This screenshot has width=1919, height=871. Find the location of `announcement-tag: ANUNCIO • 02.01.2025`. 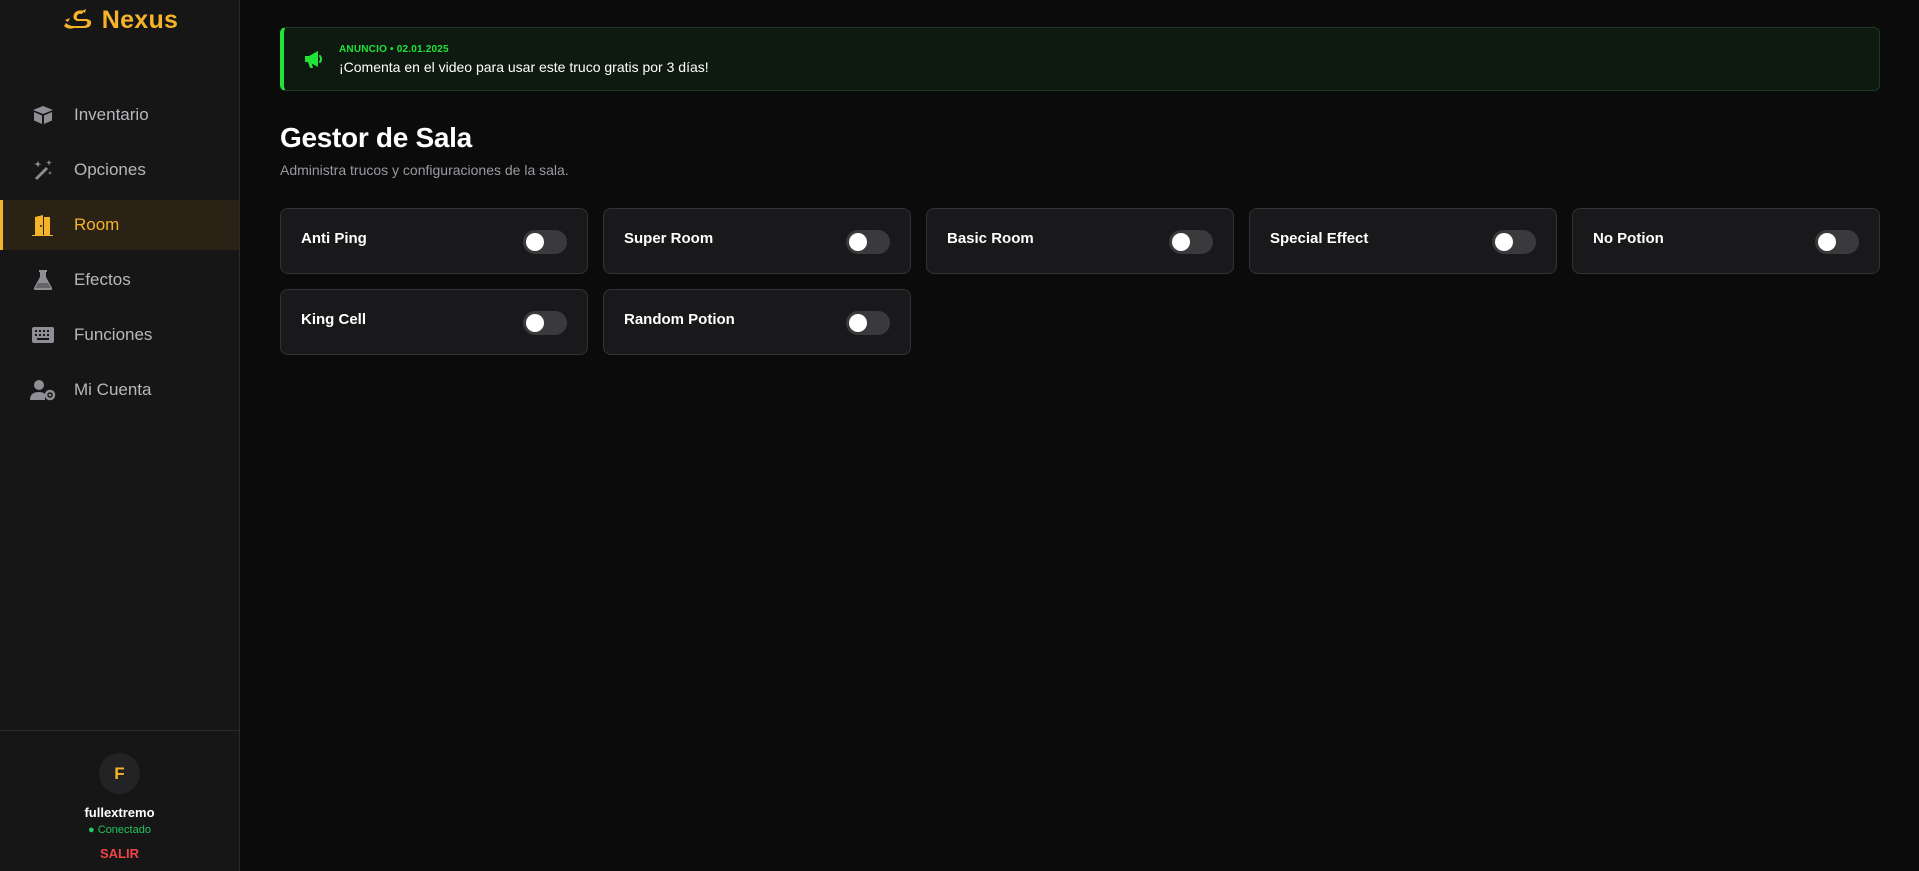

announcement-tag: ANUNCIO • 02.01.2025 is located at coordinates (394, 49).